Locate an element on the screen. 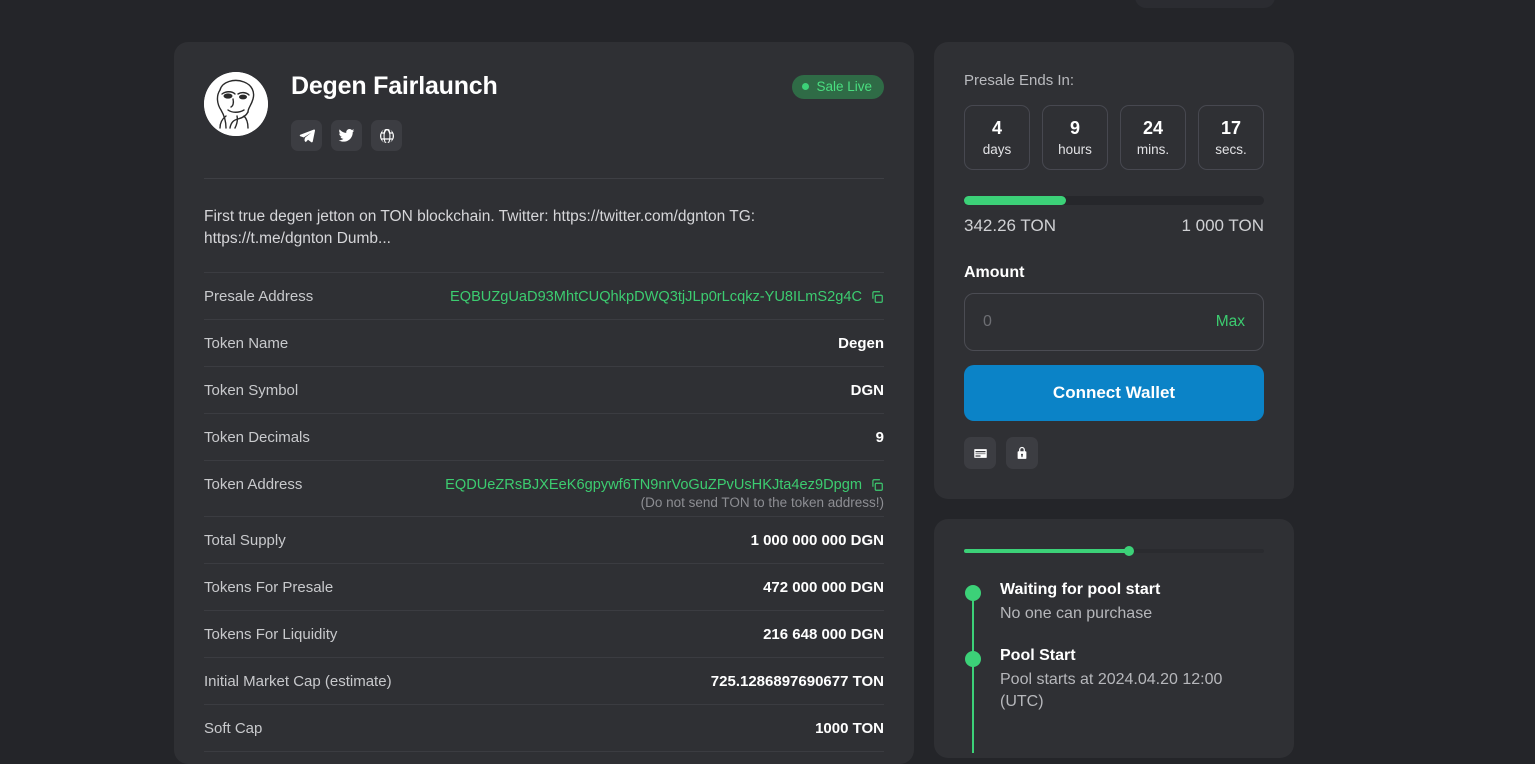 This screenshot has width=1535, height=764. social-link-telegram is located at coordinates (306, 135).